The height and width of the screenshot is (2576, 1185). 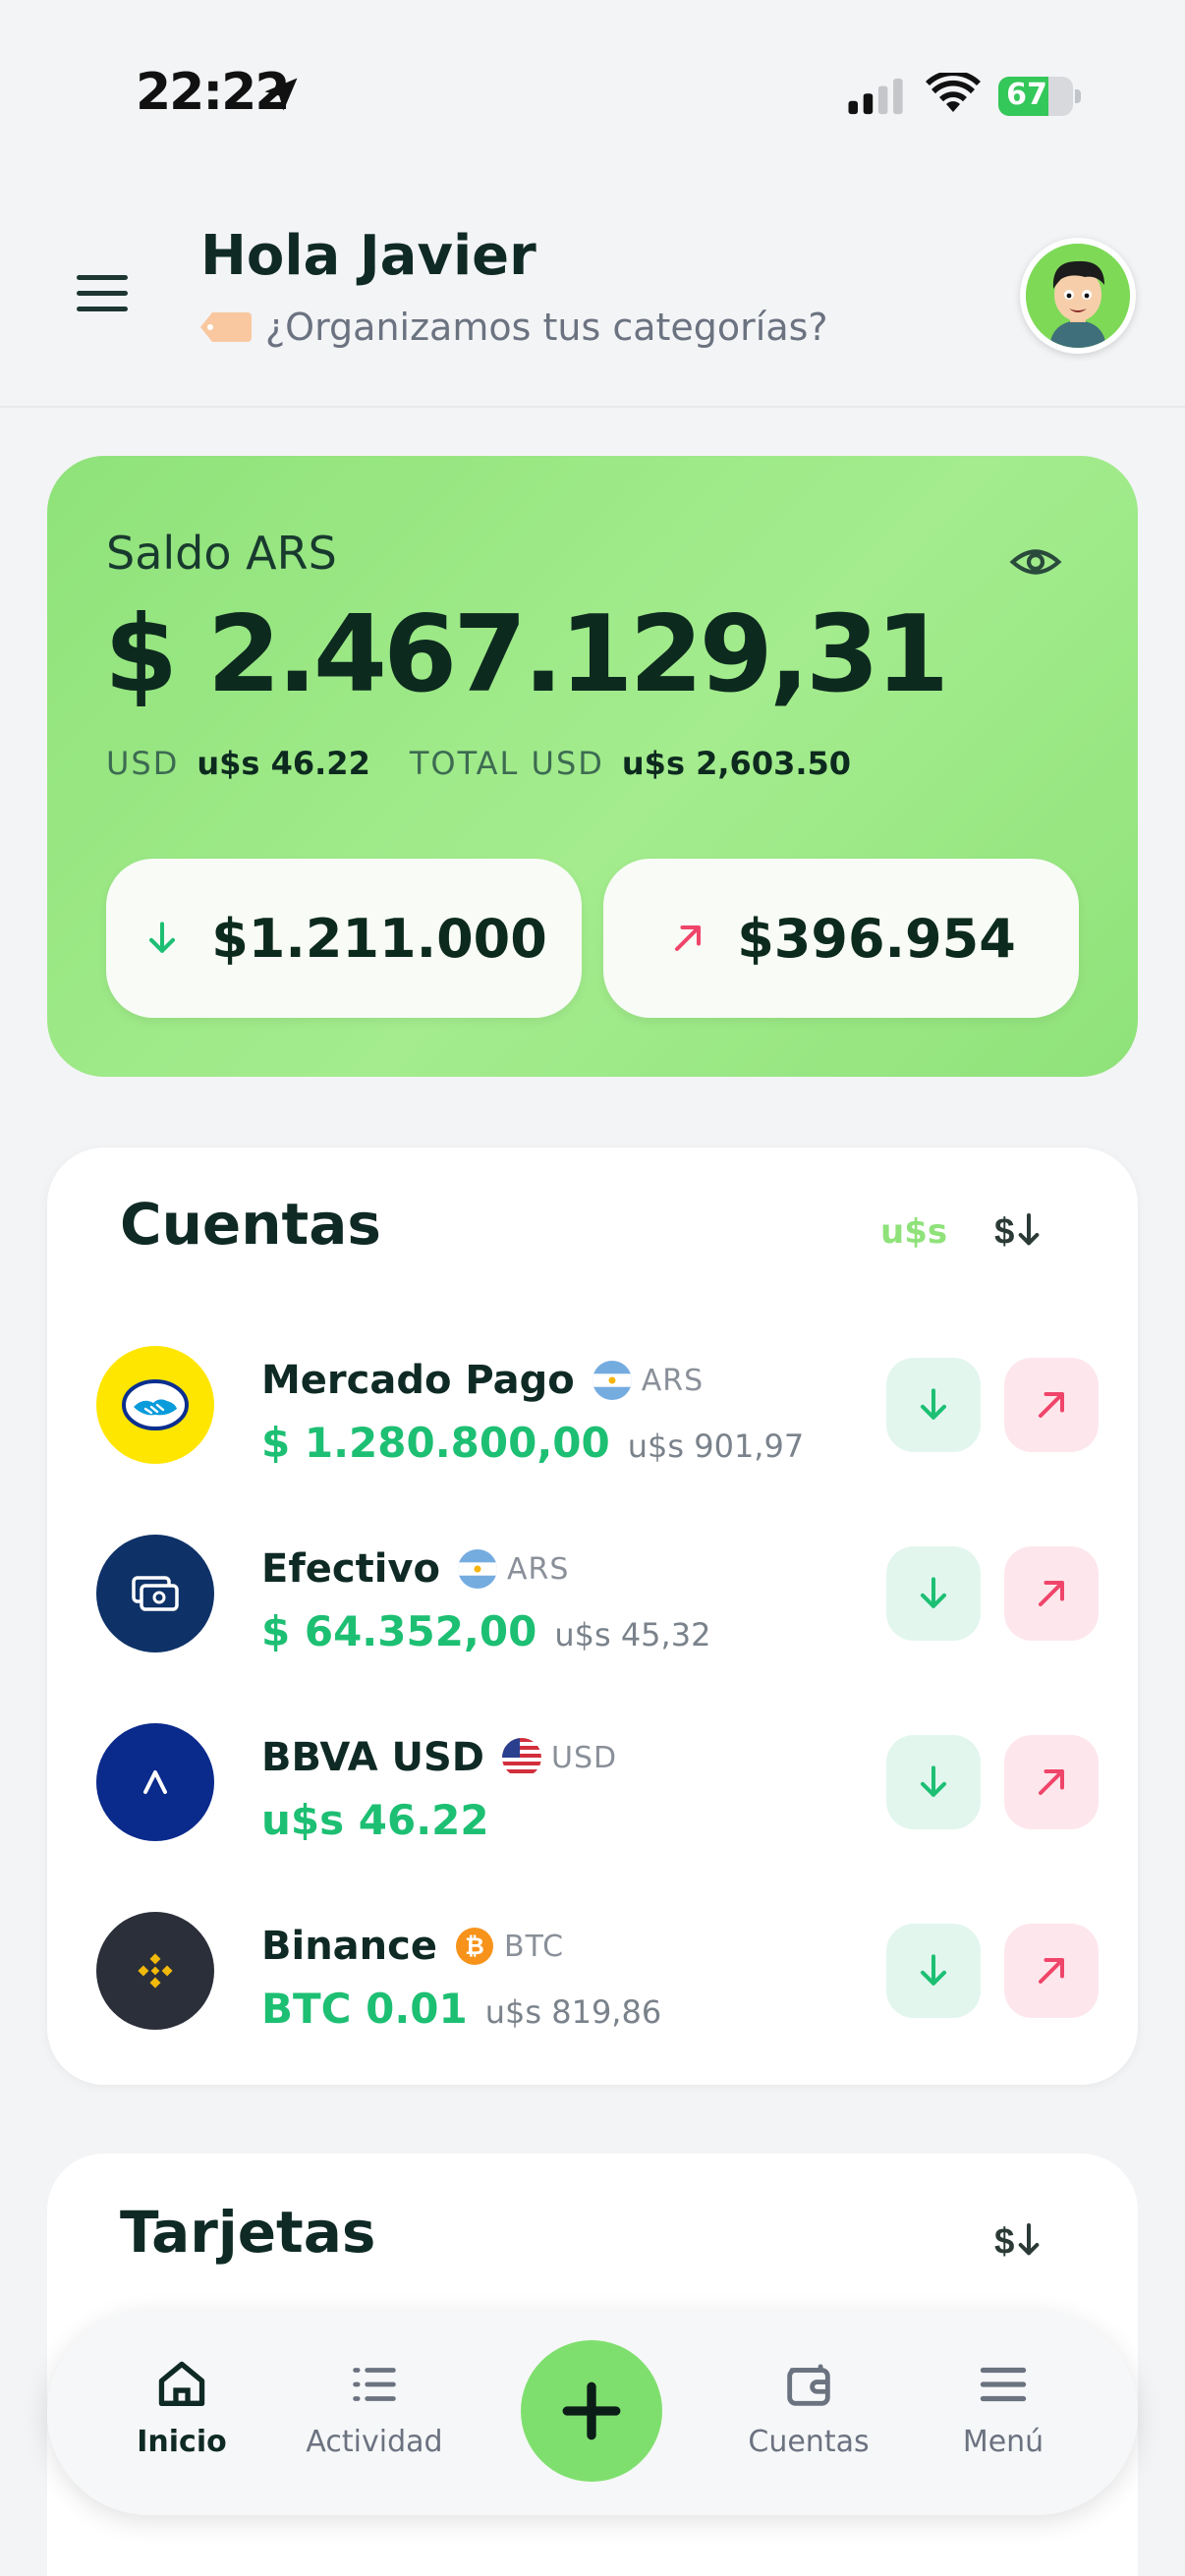 What do you see at coordinates (1004, 2384) in the screenshot?
I see `hamburger-icon` at bounding box center [1004, 2384].